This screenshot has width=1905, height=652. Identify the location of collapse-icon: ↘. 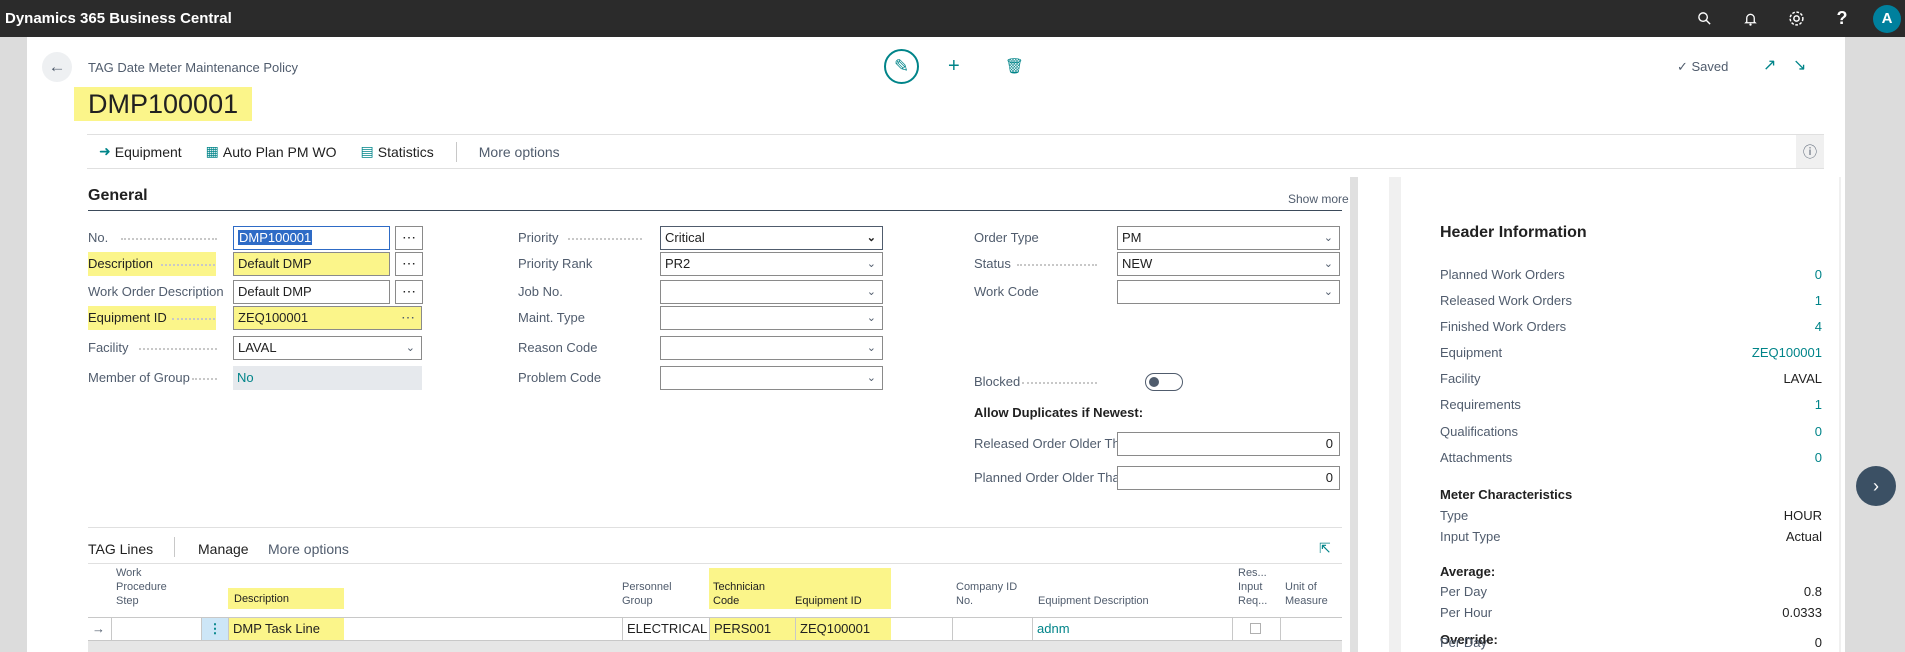
(1799, 65).